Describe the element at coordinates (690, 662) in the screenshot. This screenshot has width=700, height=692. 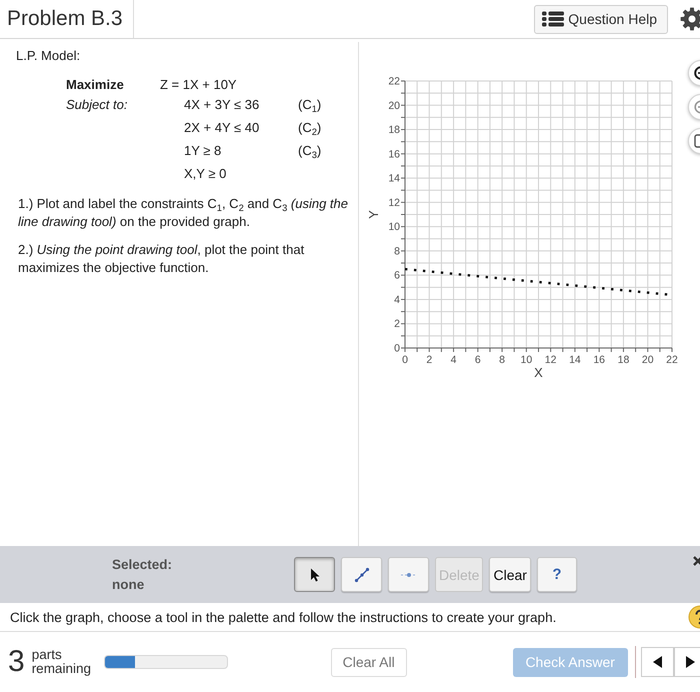
I see `right-triangle-icon` at that location.